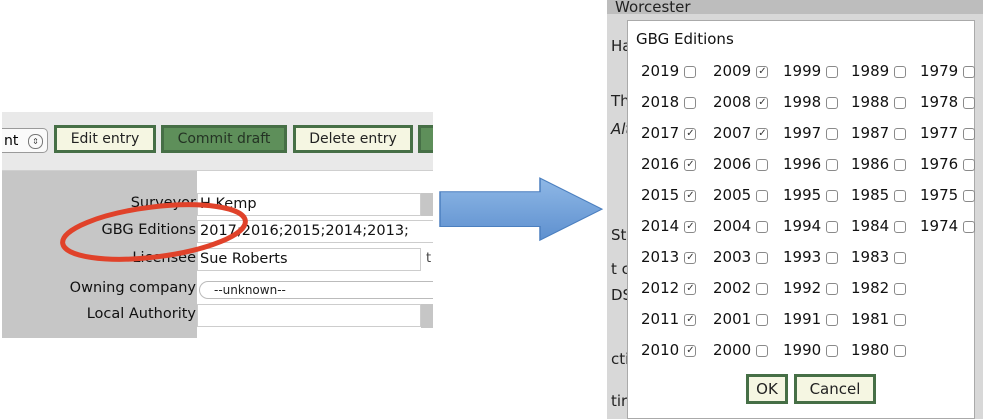 Image resolution: width=983 pixels, height=419 pixels. What do you see at coordinates (811, 195) in the screenshot?
I see `edition-option: 1995` at bounding box center [811, 195].